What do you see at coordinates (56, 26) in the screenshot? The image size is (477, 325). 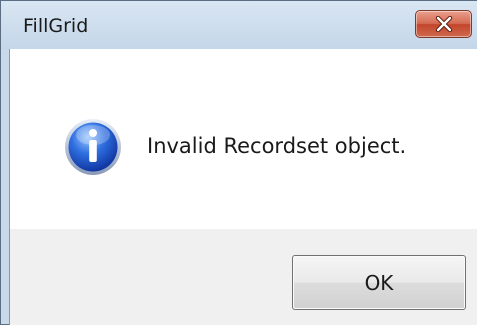 I see `window-title: FillGrid` at bounding box center [56, 26].